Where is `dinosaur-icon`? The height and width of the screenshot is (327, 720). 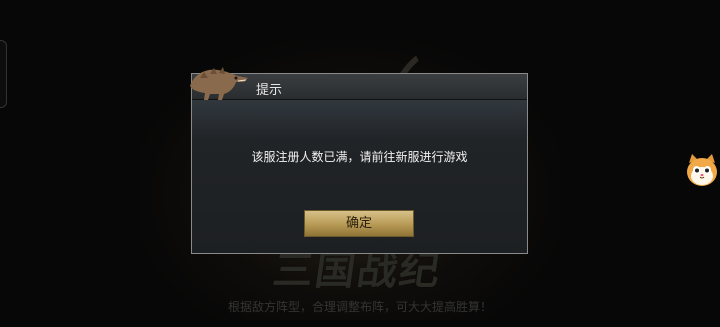
dinosaur-icon is located at coordinates (219, 83).